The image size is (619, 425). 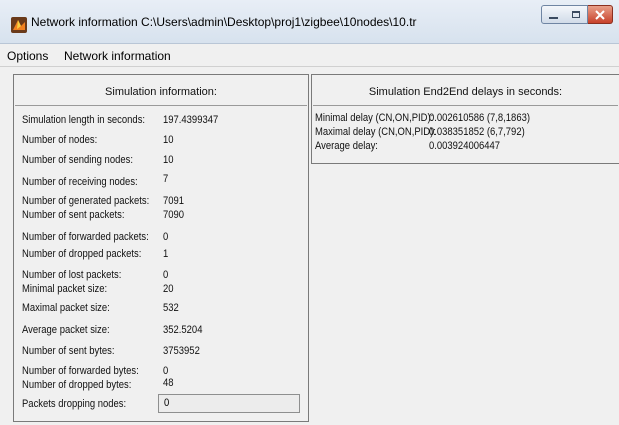 What do you see at coordinates (68, 351) in the screenshot?
I see `row-label: Number of sent bytes:` at bounding box center [68, 351].